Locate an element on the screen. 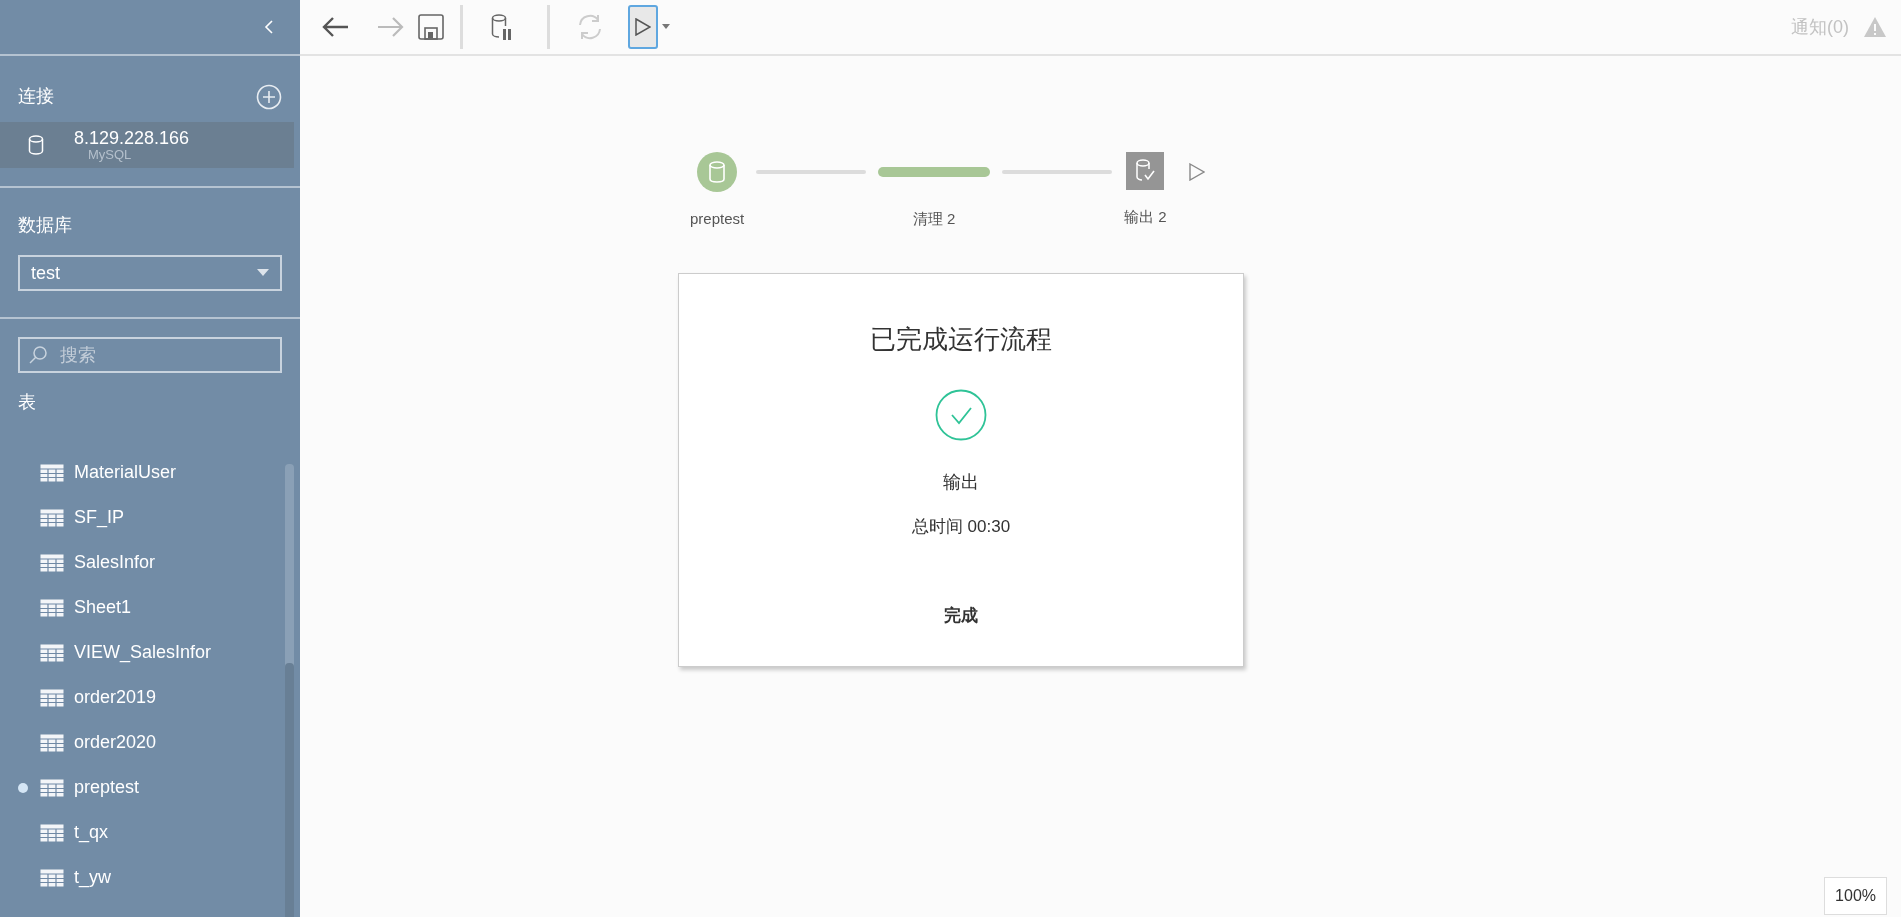 The image size is (1901, 917). scrollbar is located at coordinates (289, 690).